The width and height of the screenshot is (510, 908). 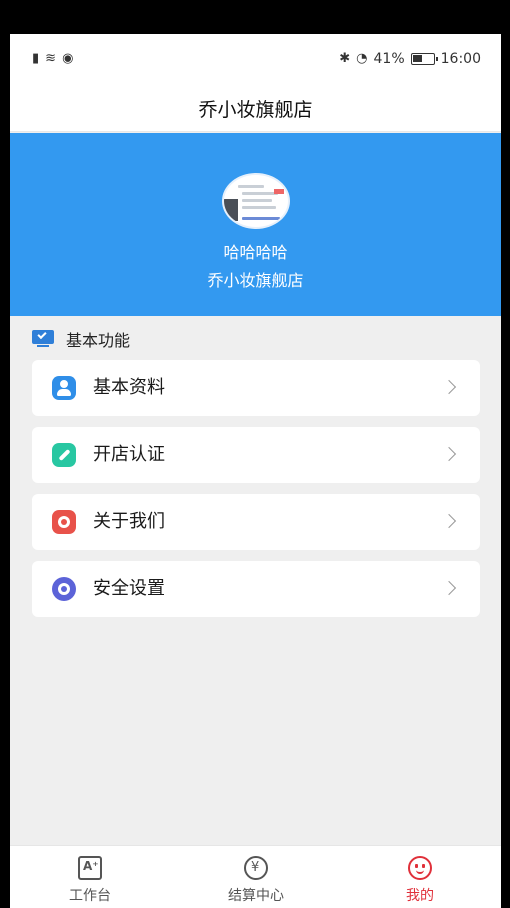 I want to click on workbench-icon: A⁺, so click(x=90, y=868).